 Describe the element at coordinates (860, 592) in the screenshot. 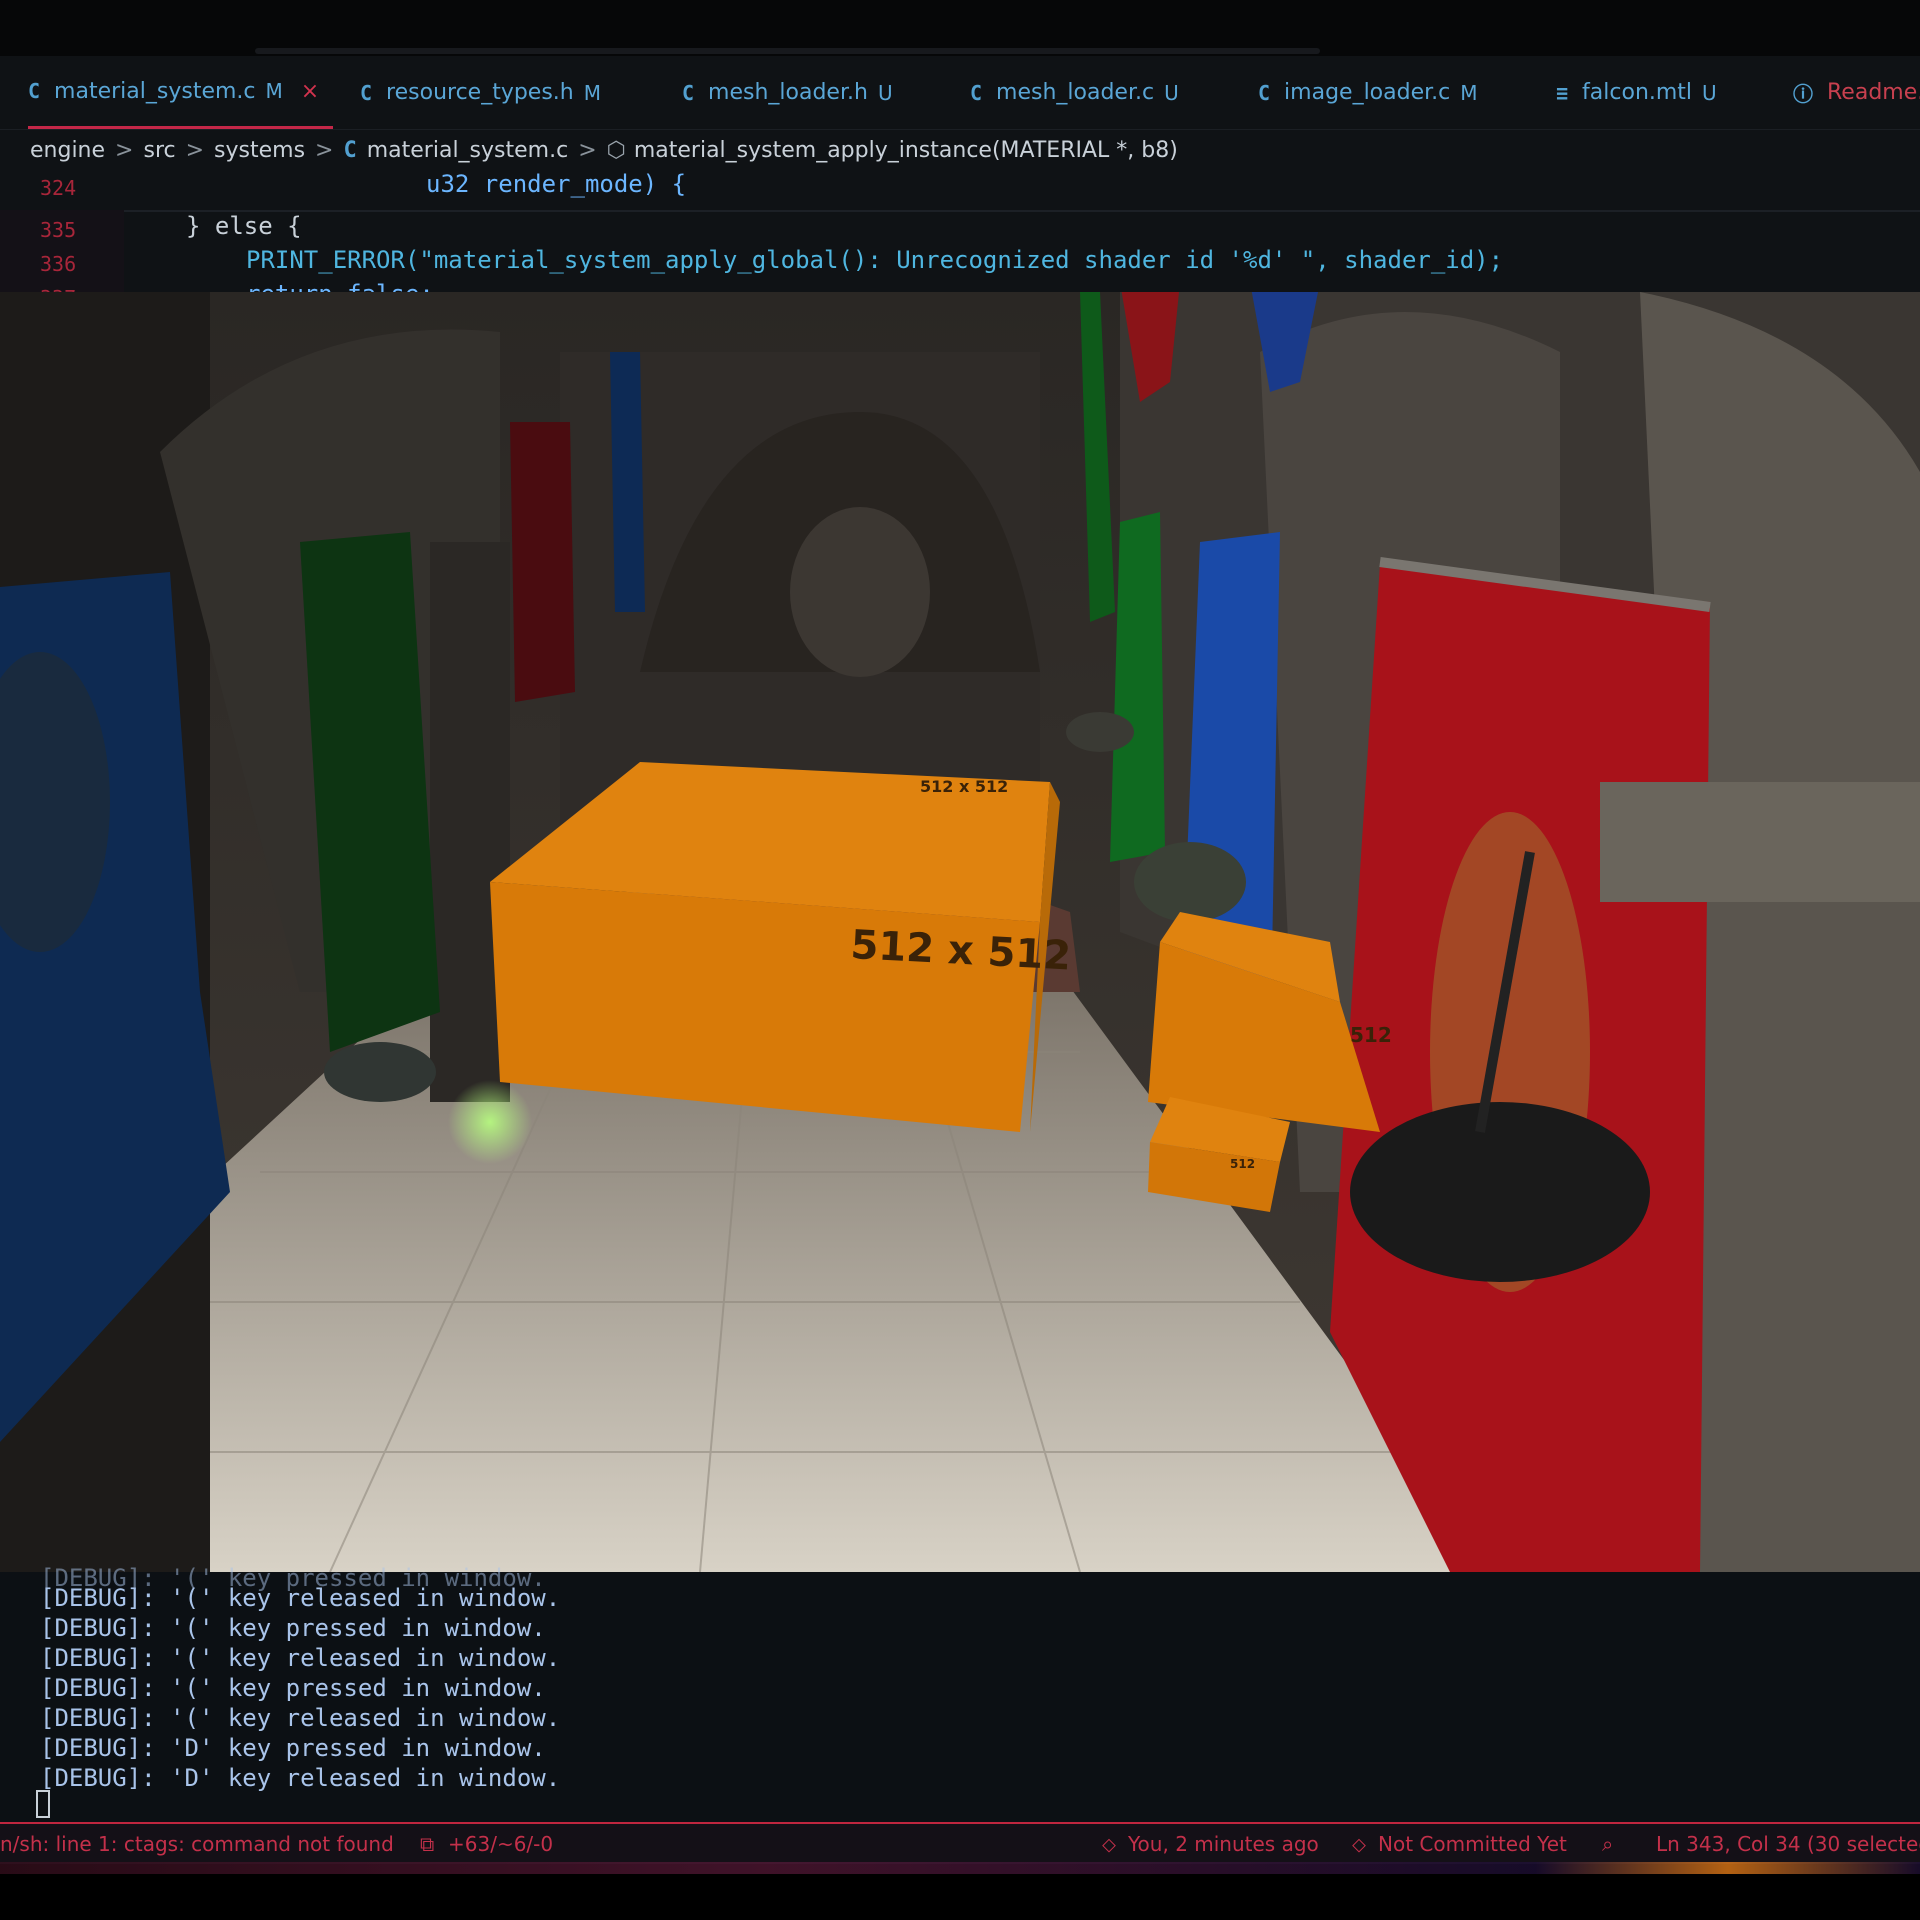

I see `lion-relief` at that location.